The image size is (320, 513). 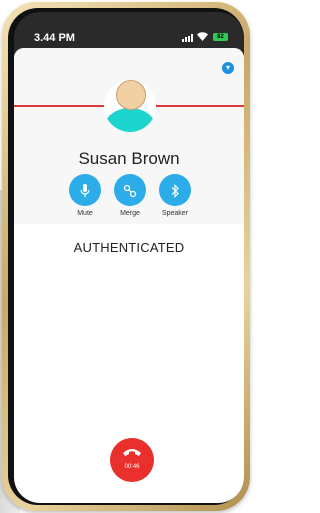 What do you see at coordinates (54, 38) in the screenshot?
I see `status-time: 3.44 PM` at bounding box center [54, 38].